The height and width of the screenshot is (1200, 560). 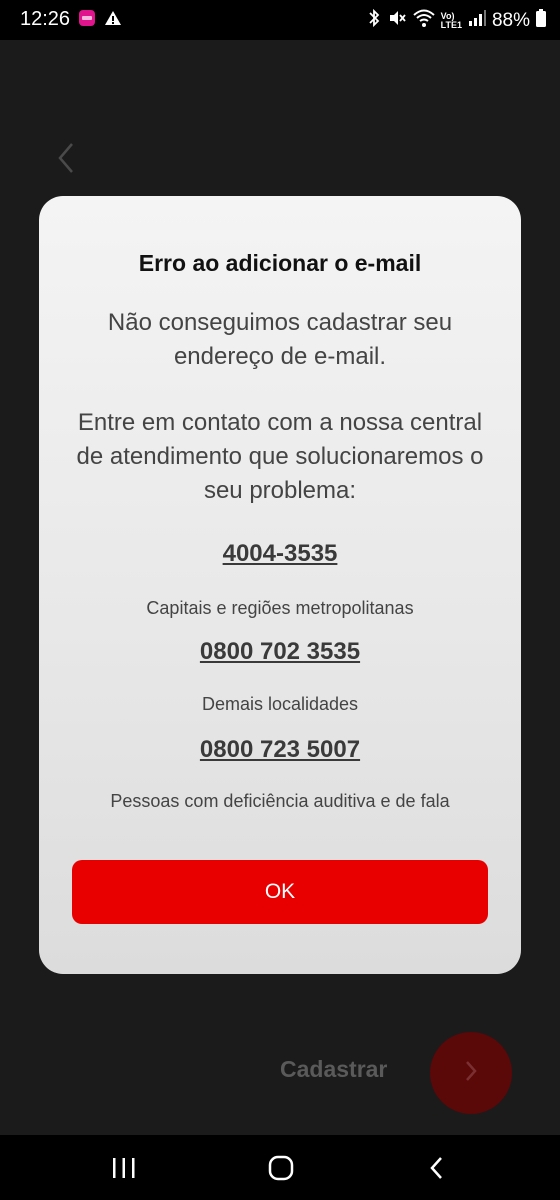 I want to click on phone-link-2: 0800 702 3535, so click(x=280, y=652).